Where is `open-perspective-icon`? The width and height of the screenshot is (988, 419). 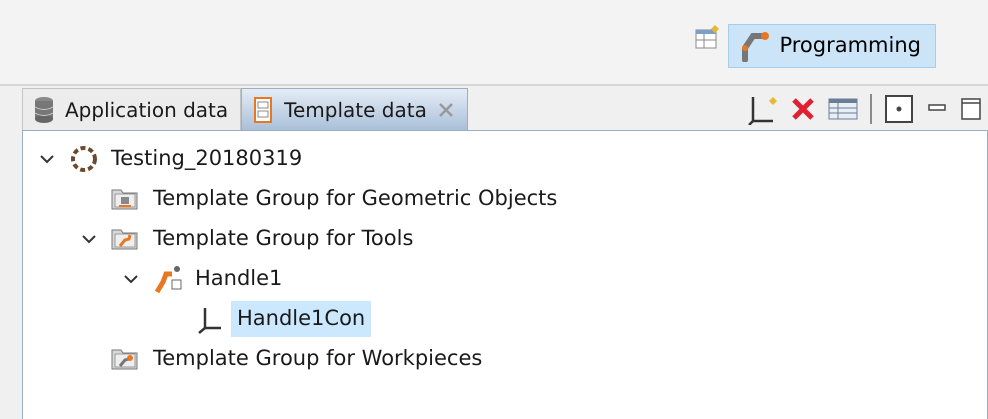
open-perspective-icon is located at coordinates (707, 37).